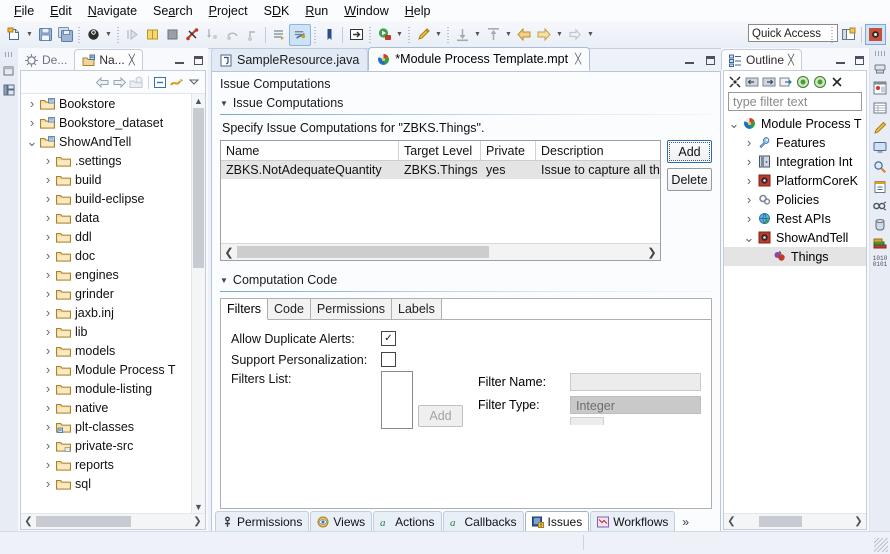 This screenshot has width=890, height=554. Describe the element at coordinates (192, 35) in the screenshot. I see `disconnect-icon` at that location.